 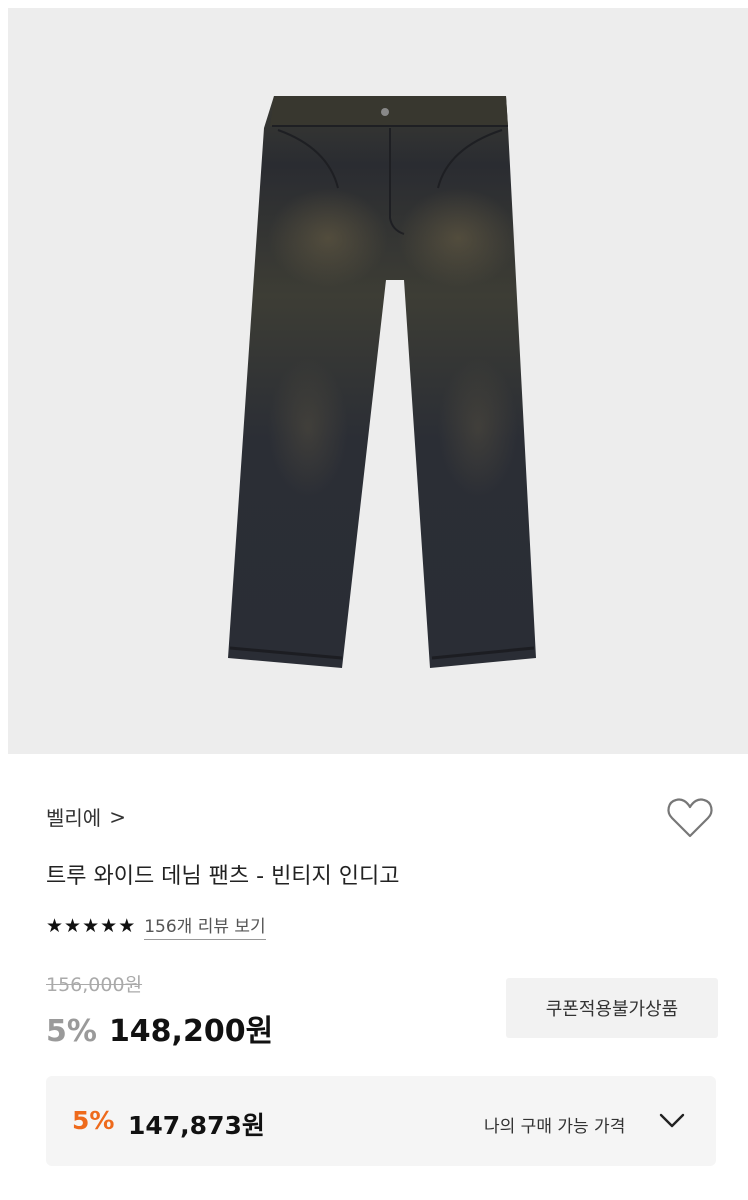 What do you see at coordinates (191, 1031) in the screenshot?
I see `sale-price: 148,200원` at bounding box center [191, 1031].